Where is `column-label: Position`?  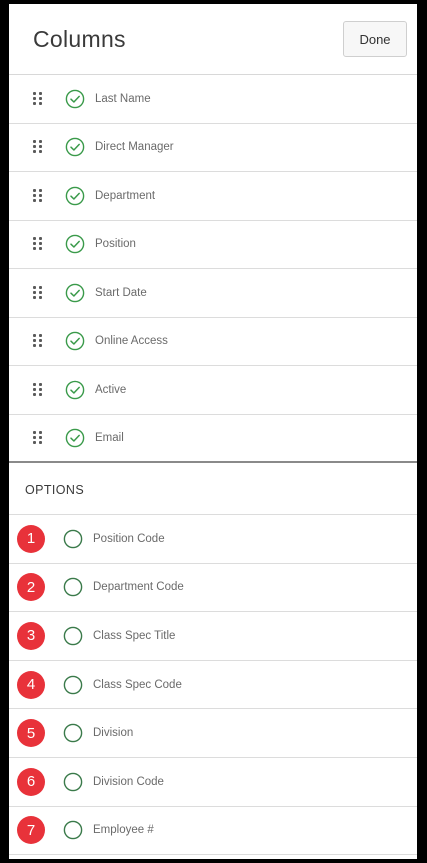 column-label: Position is located at coordinates (115, 244).